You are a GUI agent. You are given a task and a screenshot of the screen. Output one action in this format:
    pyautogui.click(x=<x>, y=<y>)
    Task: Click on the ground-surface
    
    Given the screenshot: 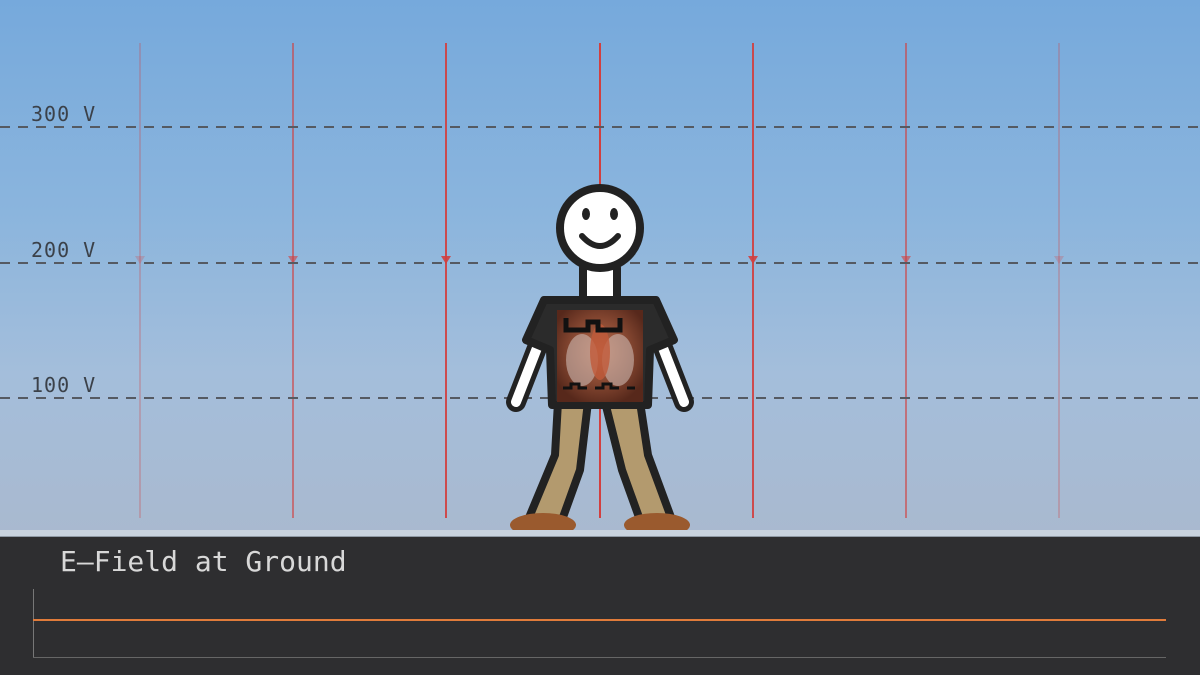 What is the action you would take?
    pyautogui.click(x=600, y=533)
    